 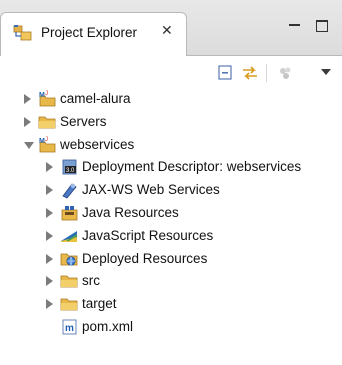 What do you see at coordinates (250, 73) in the screenshot?
I see `link-with-editor-icon` at bounding box center [250, 73].